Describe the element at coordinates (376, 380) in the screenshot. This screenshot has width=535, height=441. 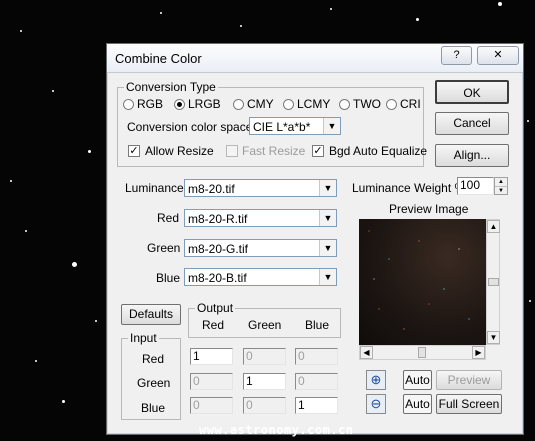
I see `zoom-in-icon: ⊕` at that location.